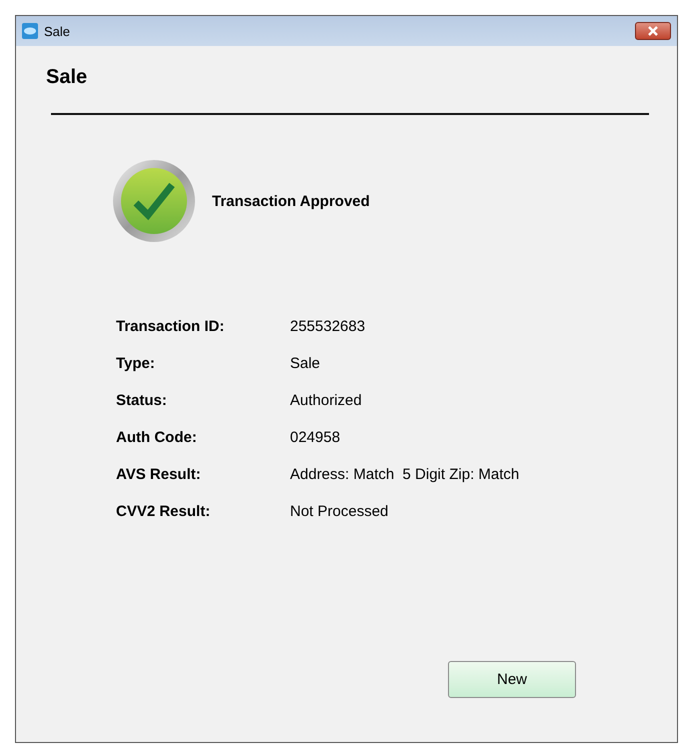 Image resolution: width=692 pixels, height=756 pixels. What do you see at coordinates (306, 363) in the screenshot?
I see `detail-value: Sale` at bounding box center [306, 363].